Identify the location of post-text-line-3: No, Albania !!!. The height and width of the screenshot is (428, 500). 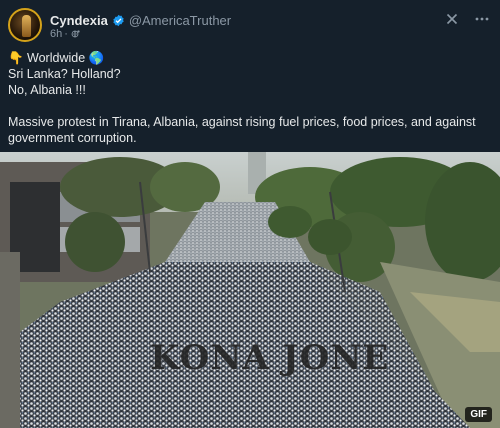
(47, 90).